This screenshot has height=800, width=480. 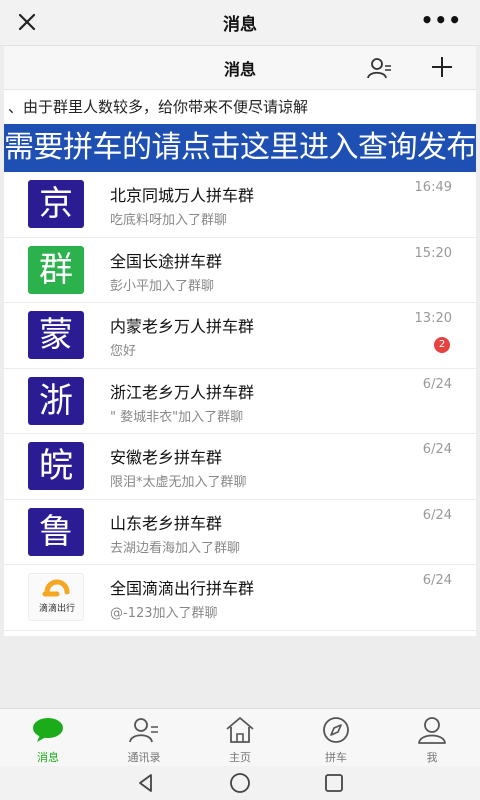 What do you see at coordinates (146, 783) in the screenshot?
I see `back-icon` at bounding box center [146, 783].